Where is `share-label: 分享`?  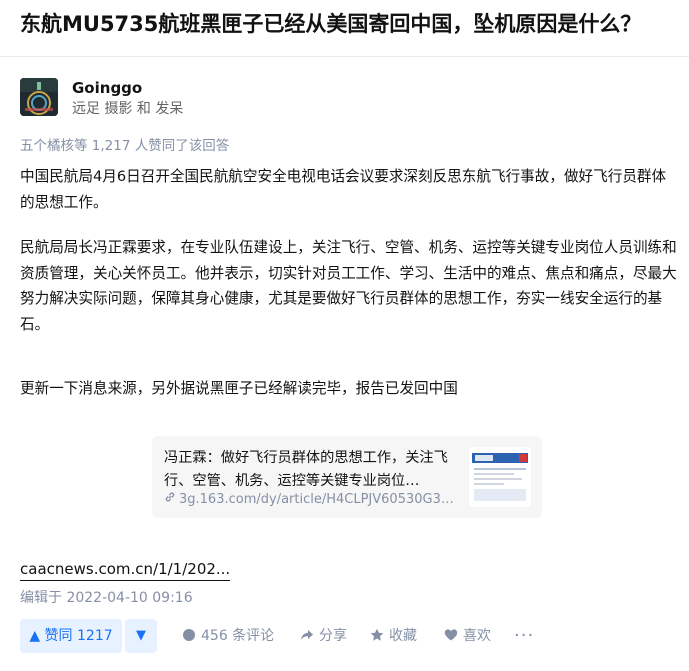
share-label: 分享 is located at coordinates (333, 636).